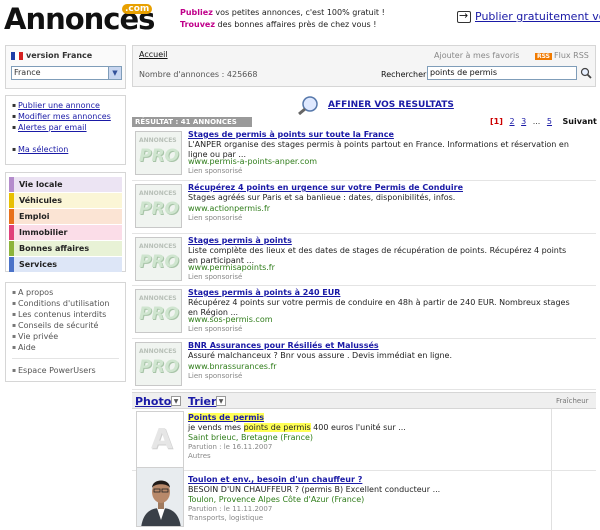 The height and width of the screenshot is (530, 600). Describe the element at coordinates (199, 456) in the screenshot. I see `listing-category: Autres` at that location.